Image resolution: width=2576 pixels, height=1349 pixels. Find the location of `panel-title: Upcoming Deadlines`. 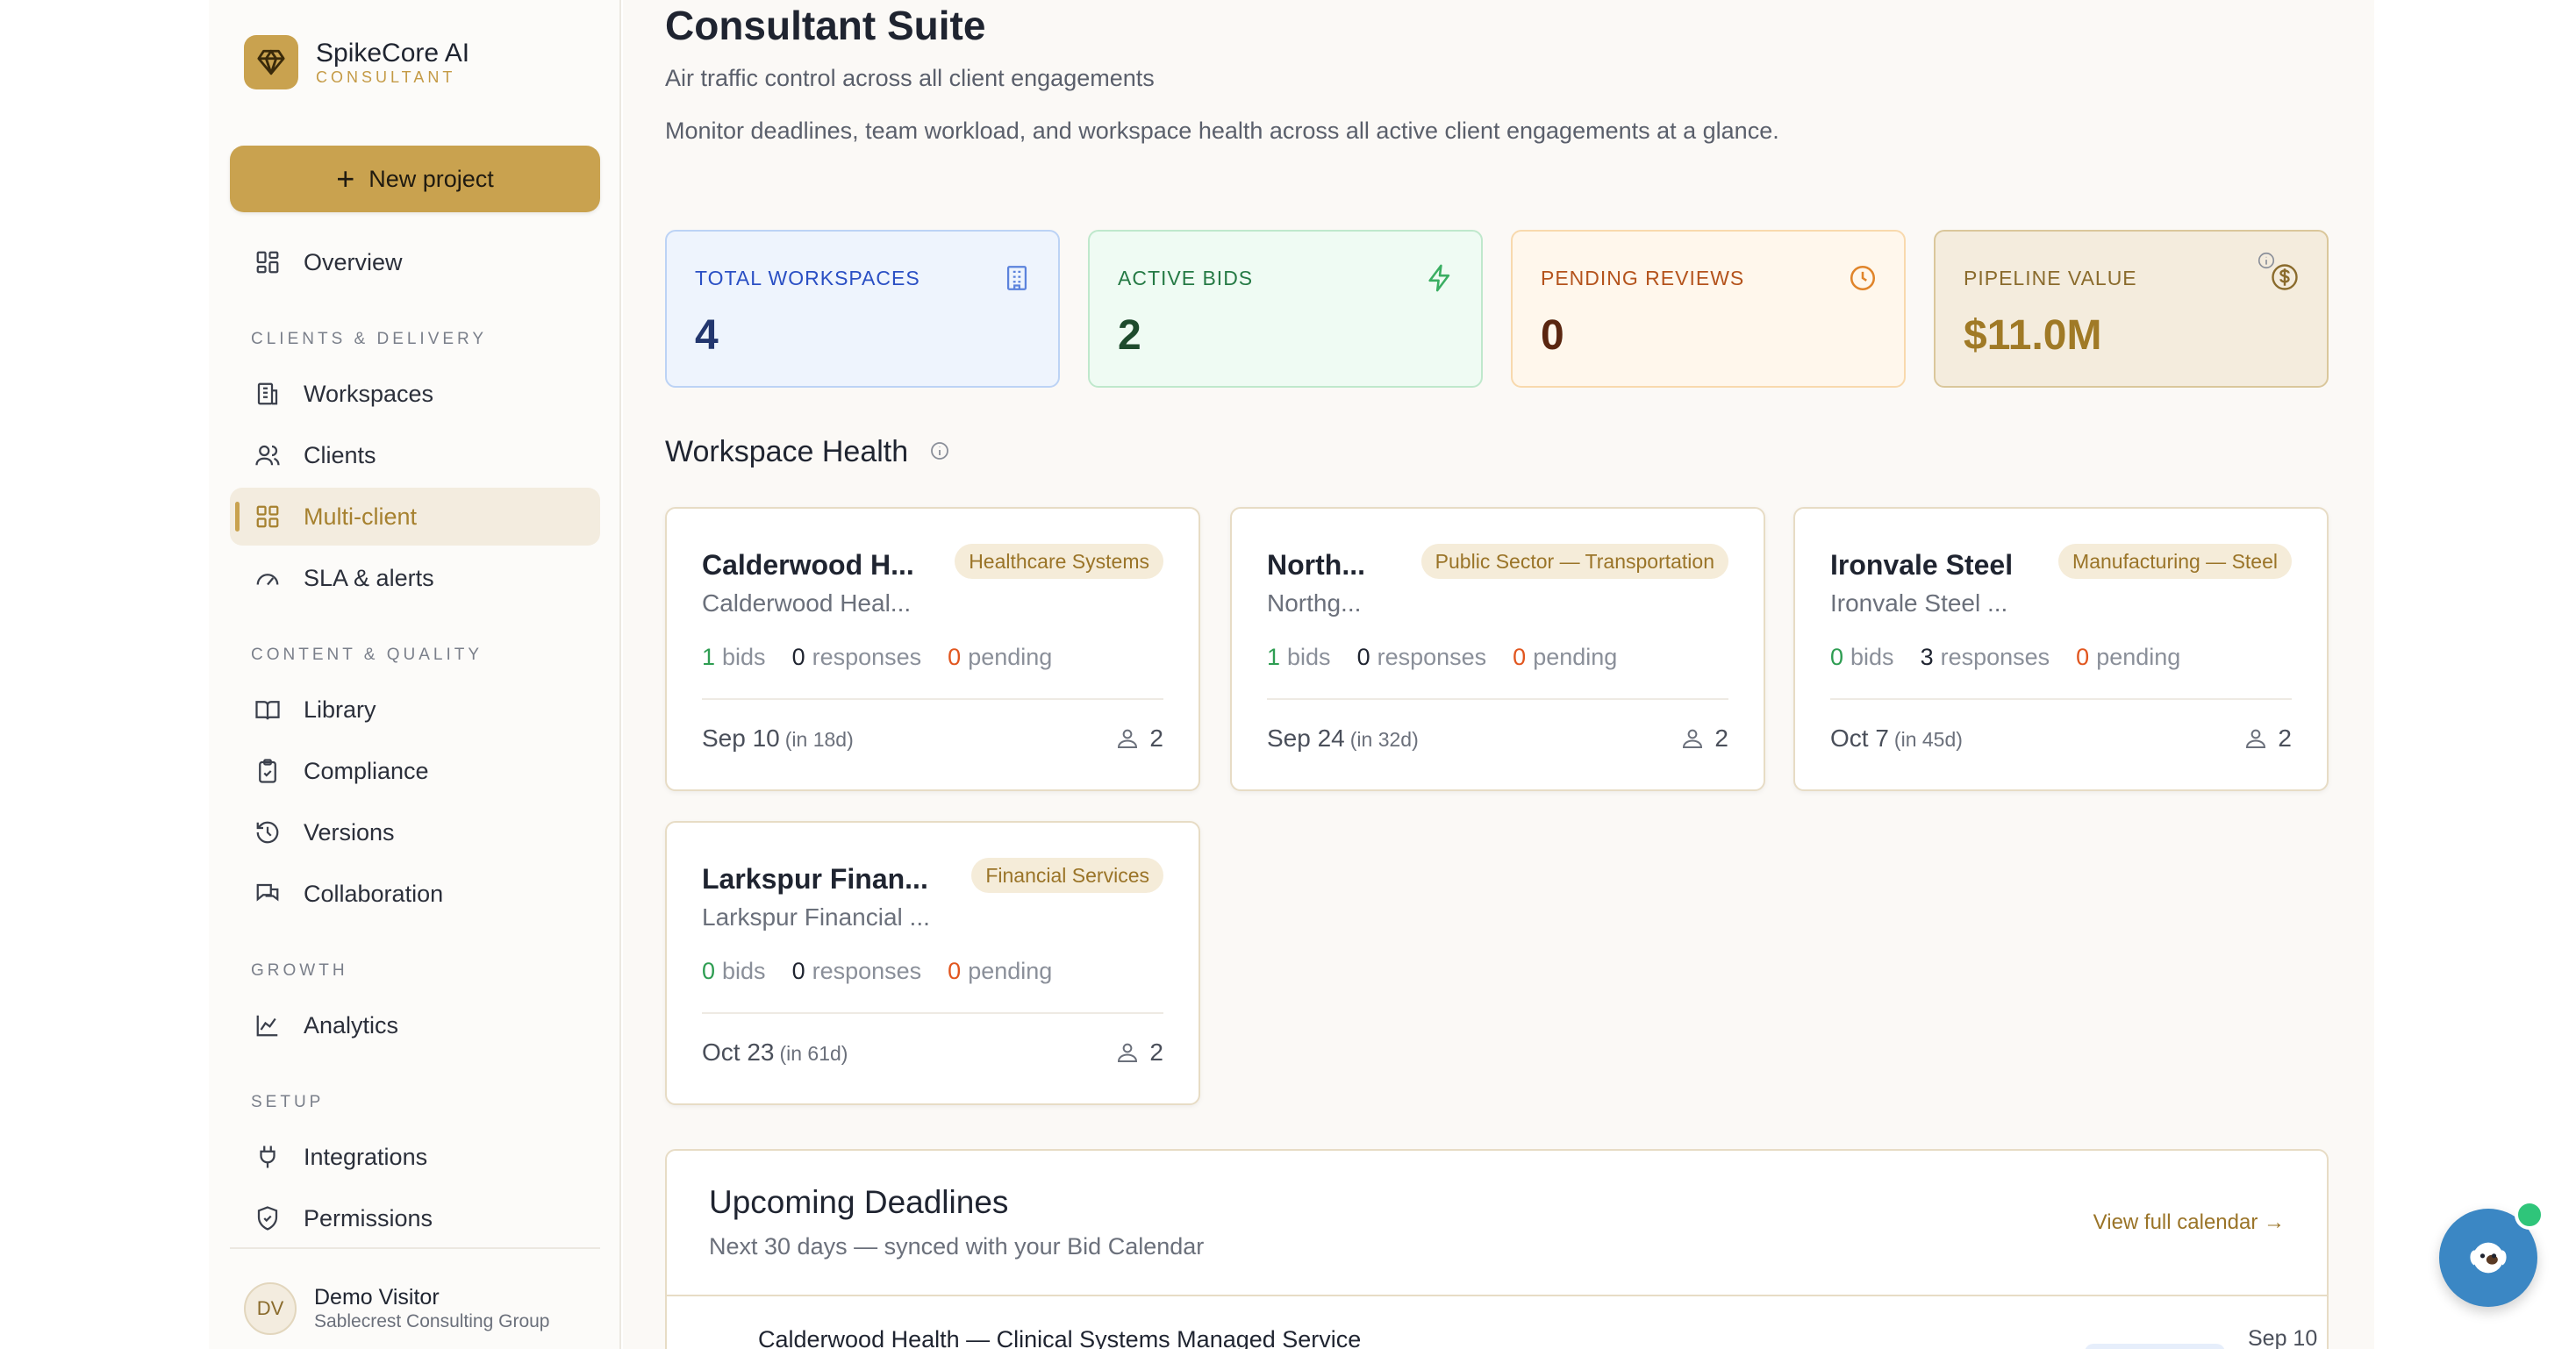

panel-title: Upcoming Deadlines is located at coordinates (859, 1202).